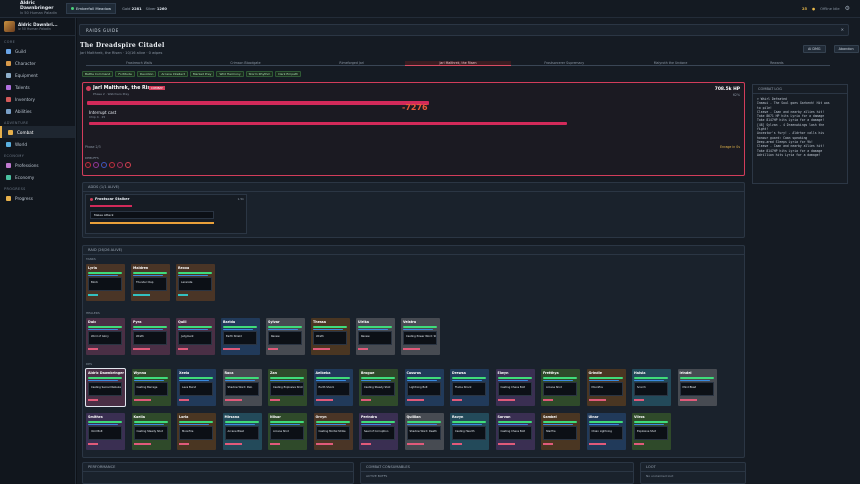 Image resolution: width=860 pixels, height=484 pixels. What do you see at coordinates (240, 336) in the screenshot?
I see `raid-member-card: Barida Earth Shield` at bounding box center [240, 336].